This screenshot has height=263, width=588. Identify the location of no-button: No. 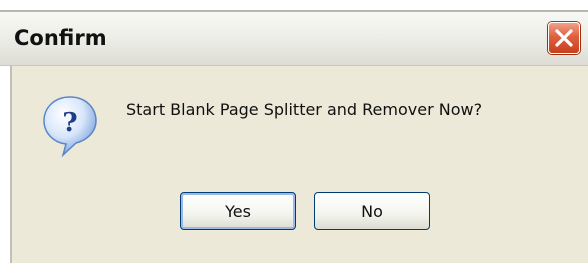
(372, 211).